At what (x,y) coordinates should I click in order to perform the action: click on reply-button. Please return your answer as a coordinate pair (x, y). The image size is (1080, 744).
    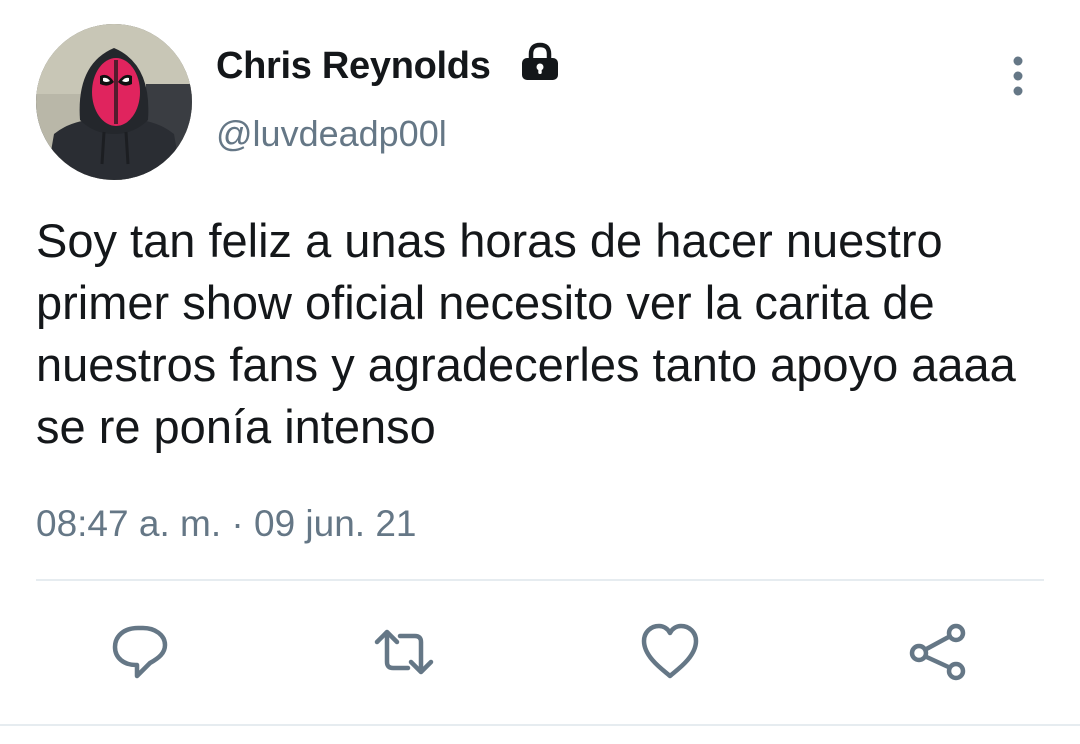
    Looking at the image, I should click on (140, 652).